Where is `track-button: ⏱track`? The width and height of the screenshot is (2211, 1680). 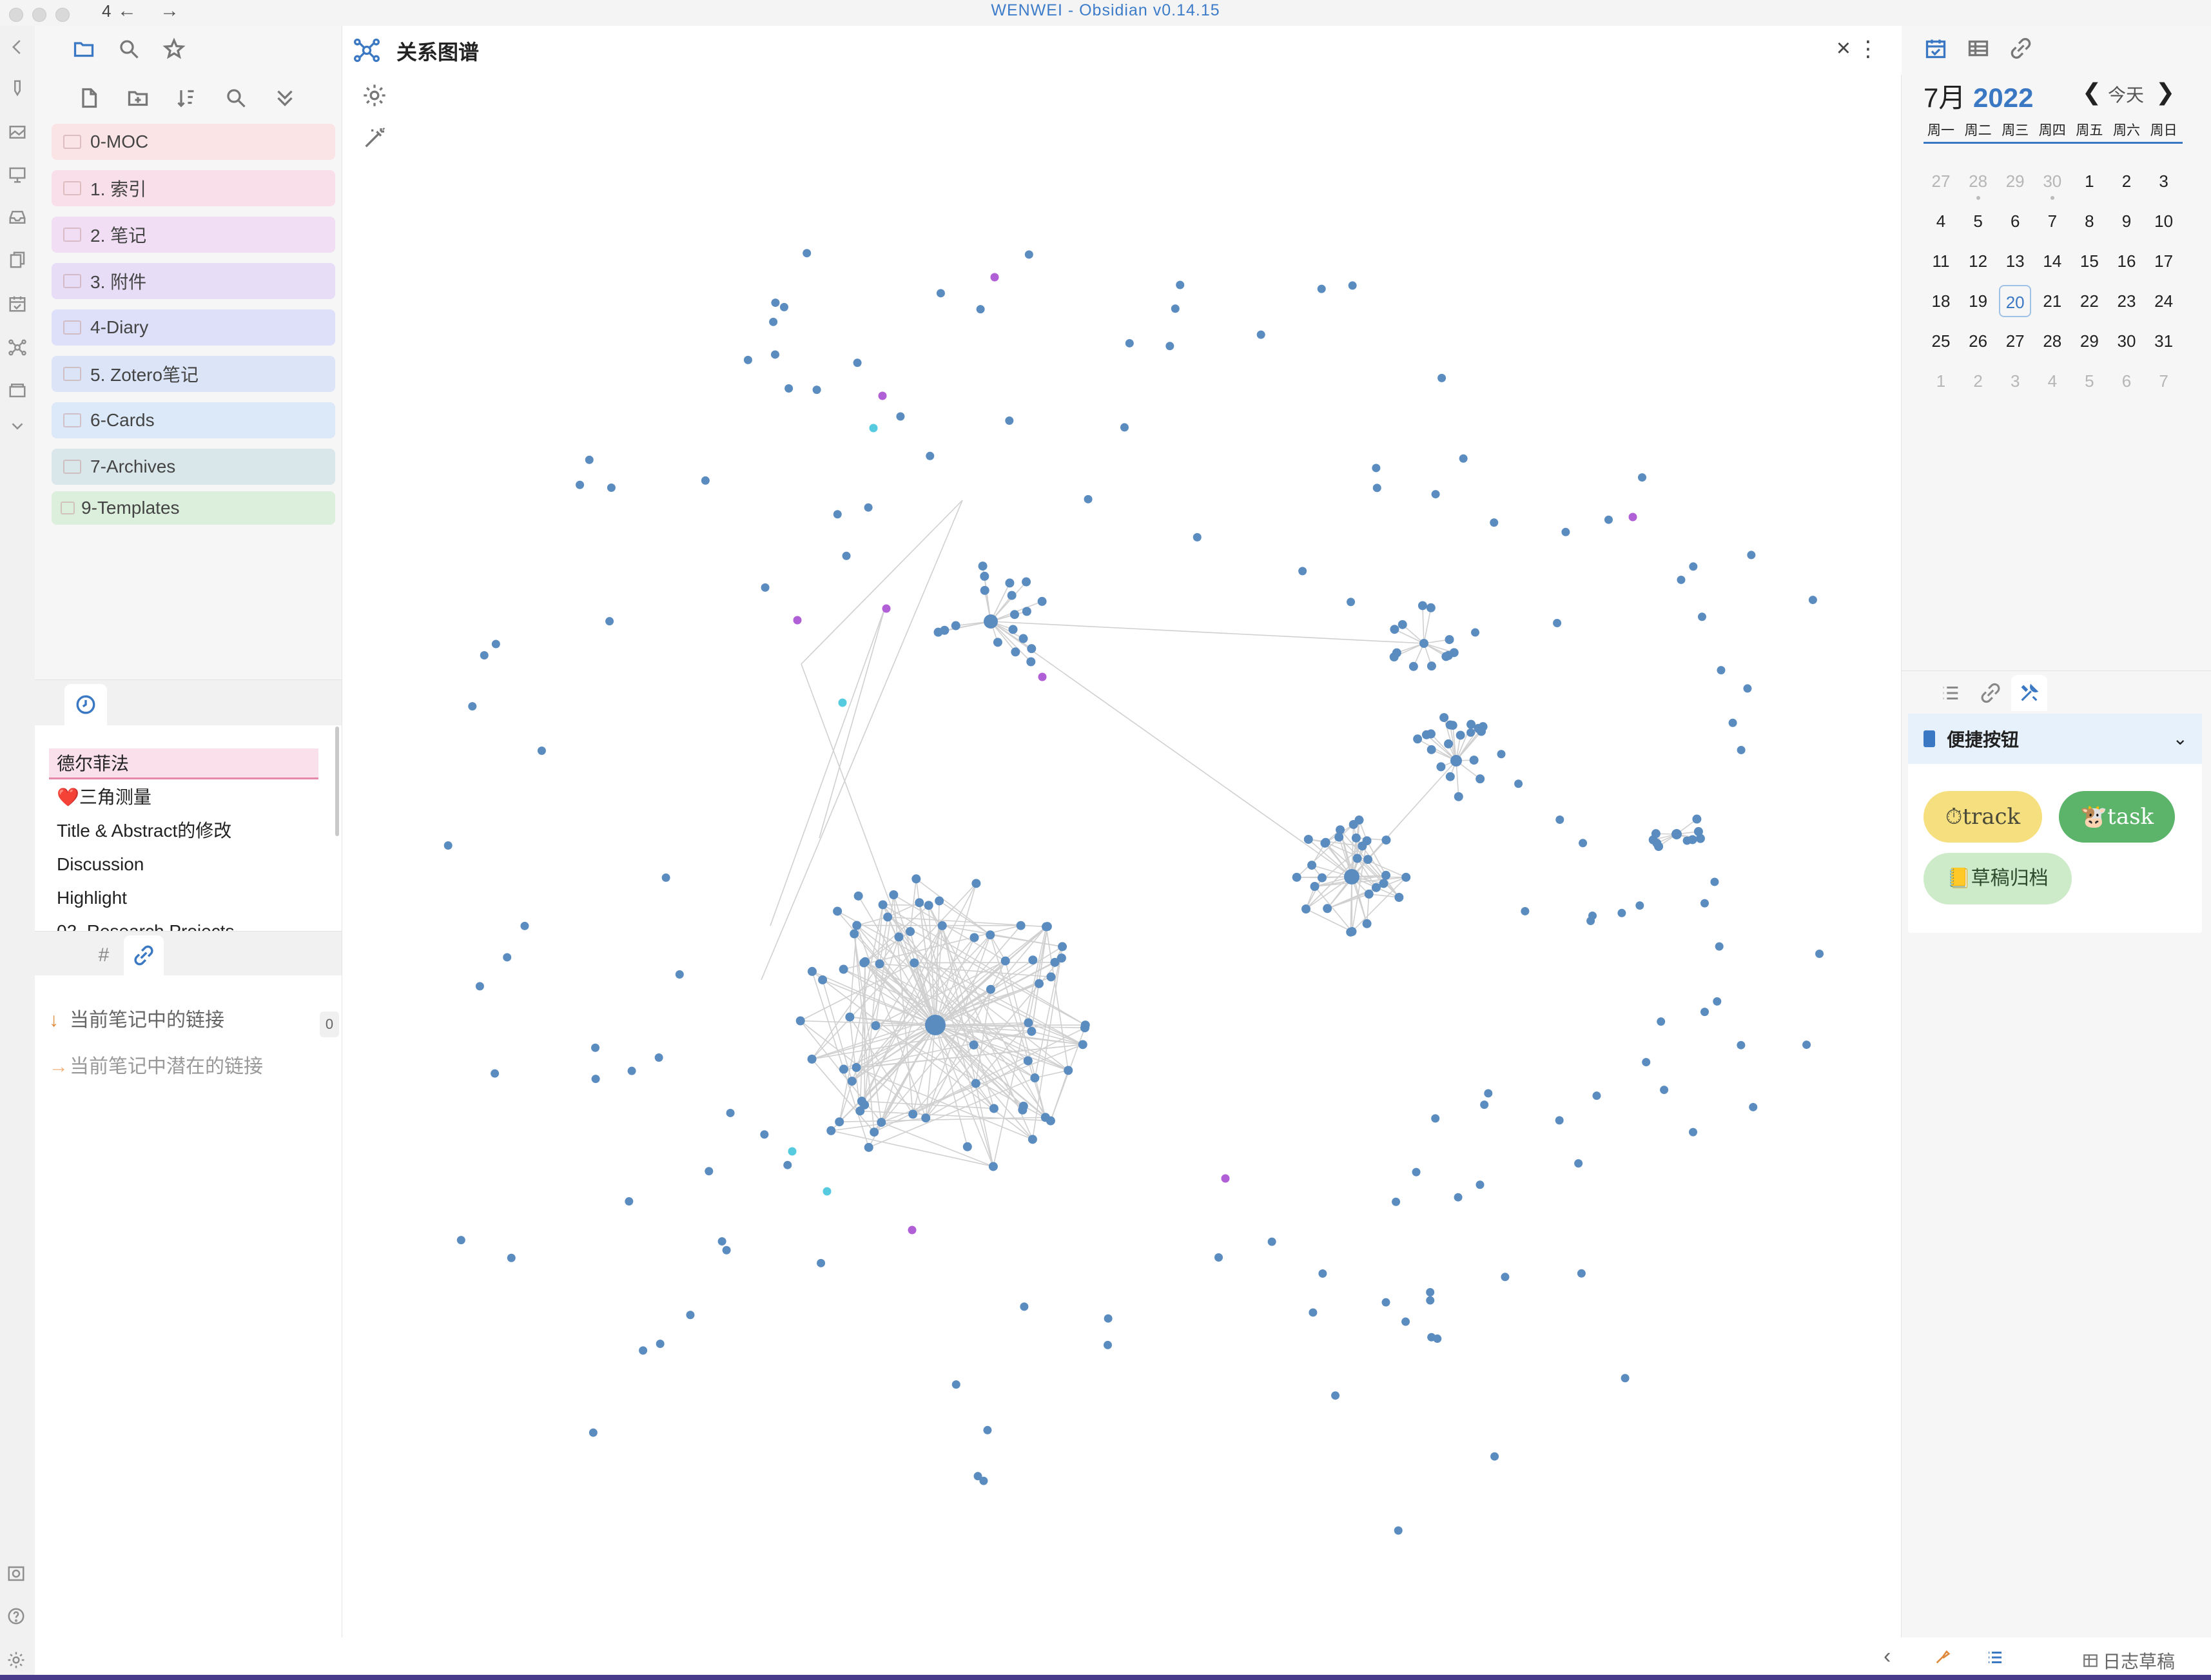
track-button: ⏱track is located at coordinates (1983, 817).